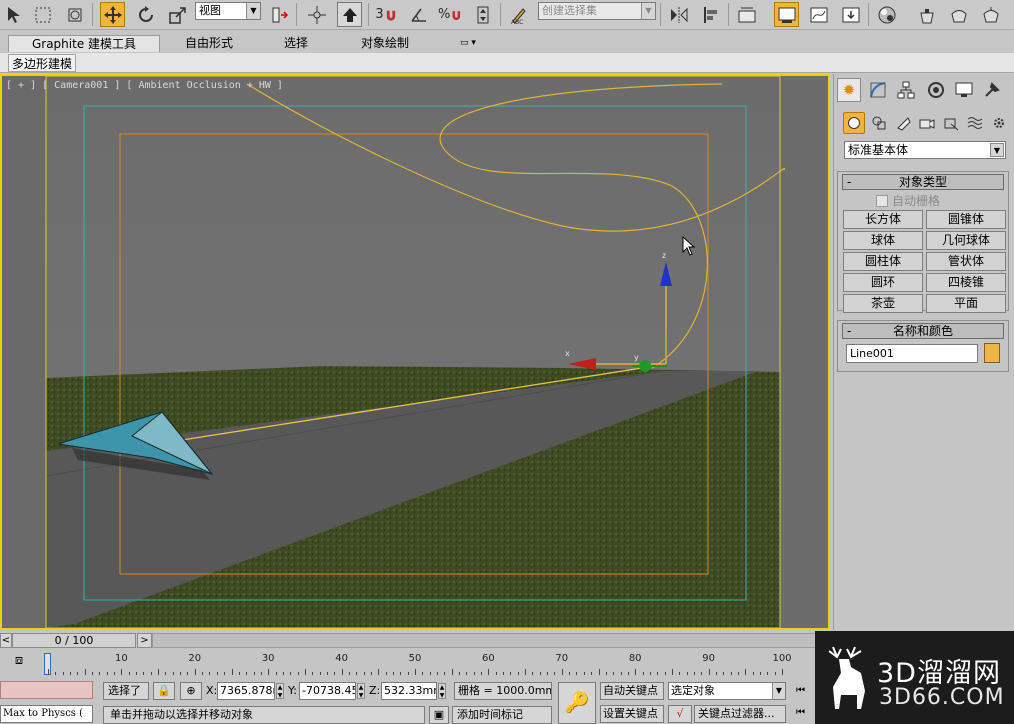  I want to click on cylinder-button: 圆柱体, so click(883, 261).